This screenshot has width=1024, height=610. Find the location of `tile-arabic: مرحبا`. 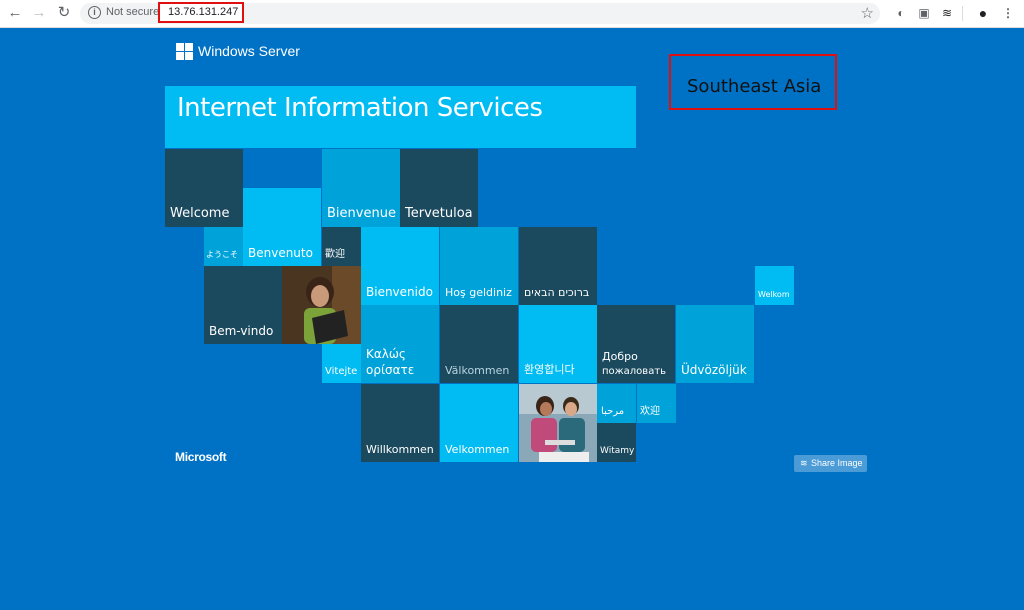

tile-arabic: مرحبا is located at coordinates (616, 403).